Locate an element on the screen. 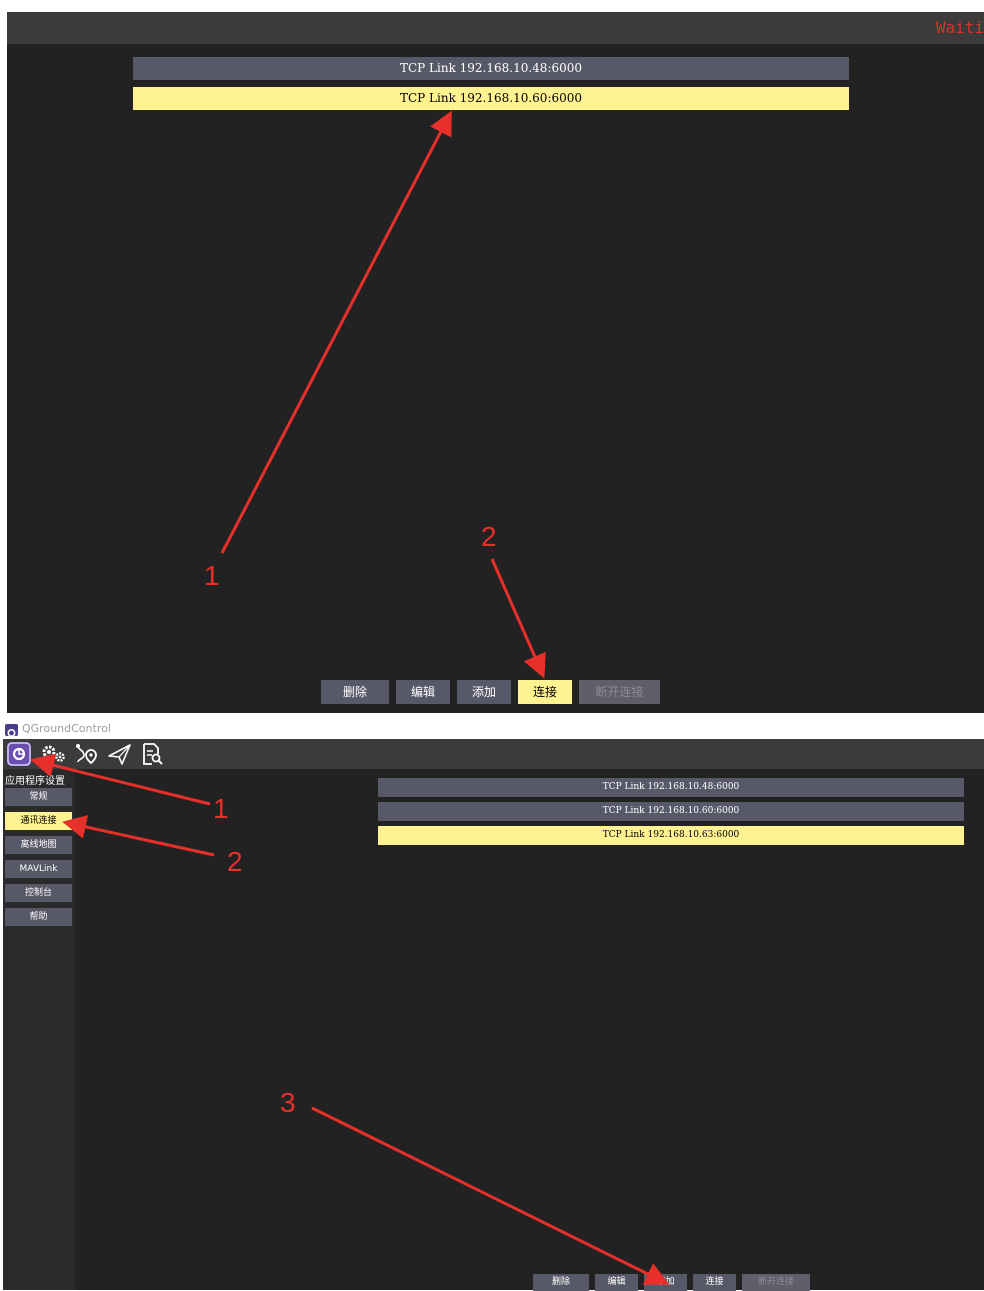 Image resolution: width=984 pixels, height=1291 pixels. app-toolbar is located at coordinates (493, 754).